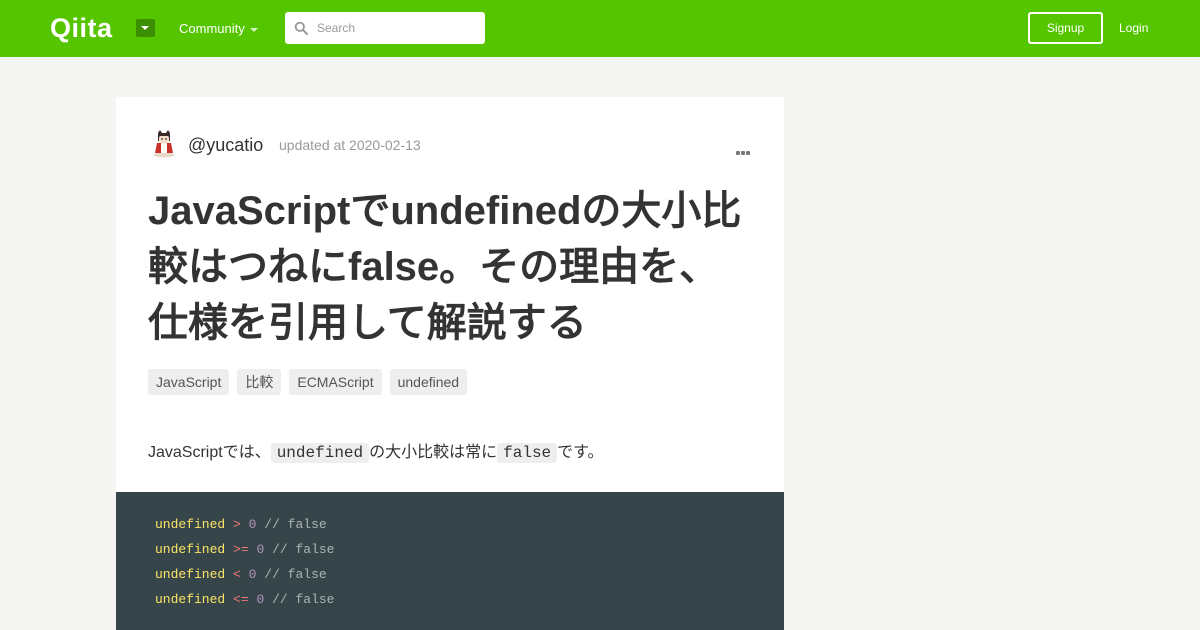  I want to click on community-menu-button: Community, so click(212, 29).